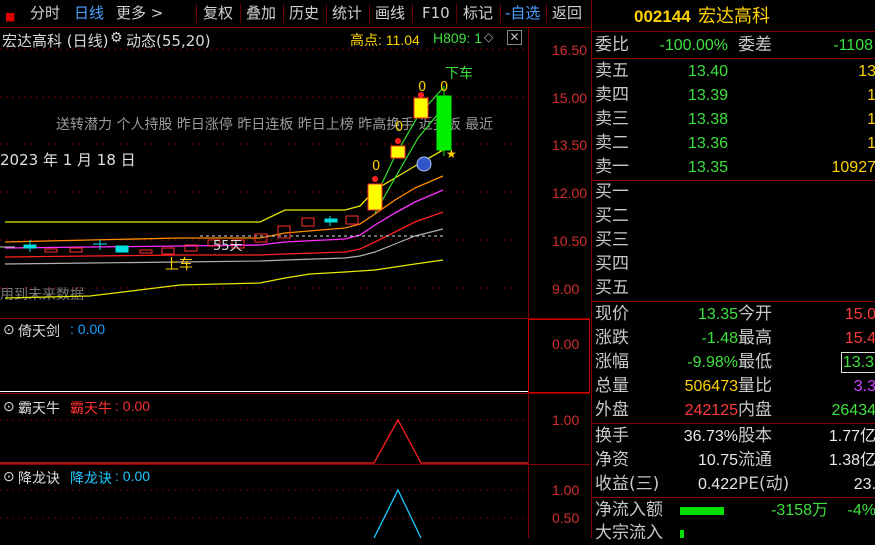 Image resolution: width=875 pixels, height=545 pixels. I want to click on buy-signal-label: 上车, so click(179, 264).